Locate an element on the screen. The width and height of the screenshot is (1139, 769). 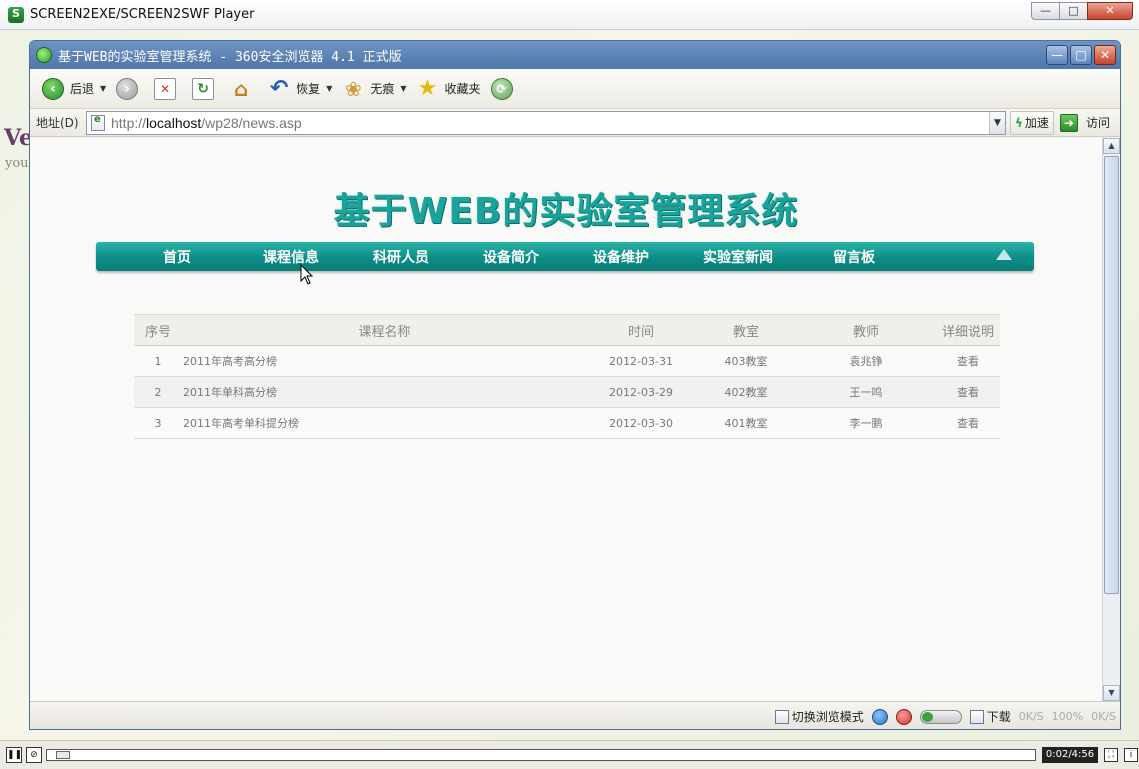
download-icon is located at coordinates (976, 716).